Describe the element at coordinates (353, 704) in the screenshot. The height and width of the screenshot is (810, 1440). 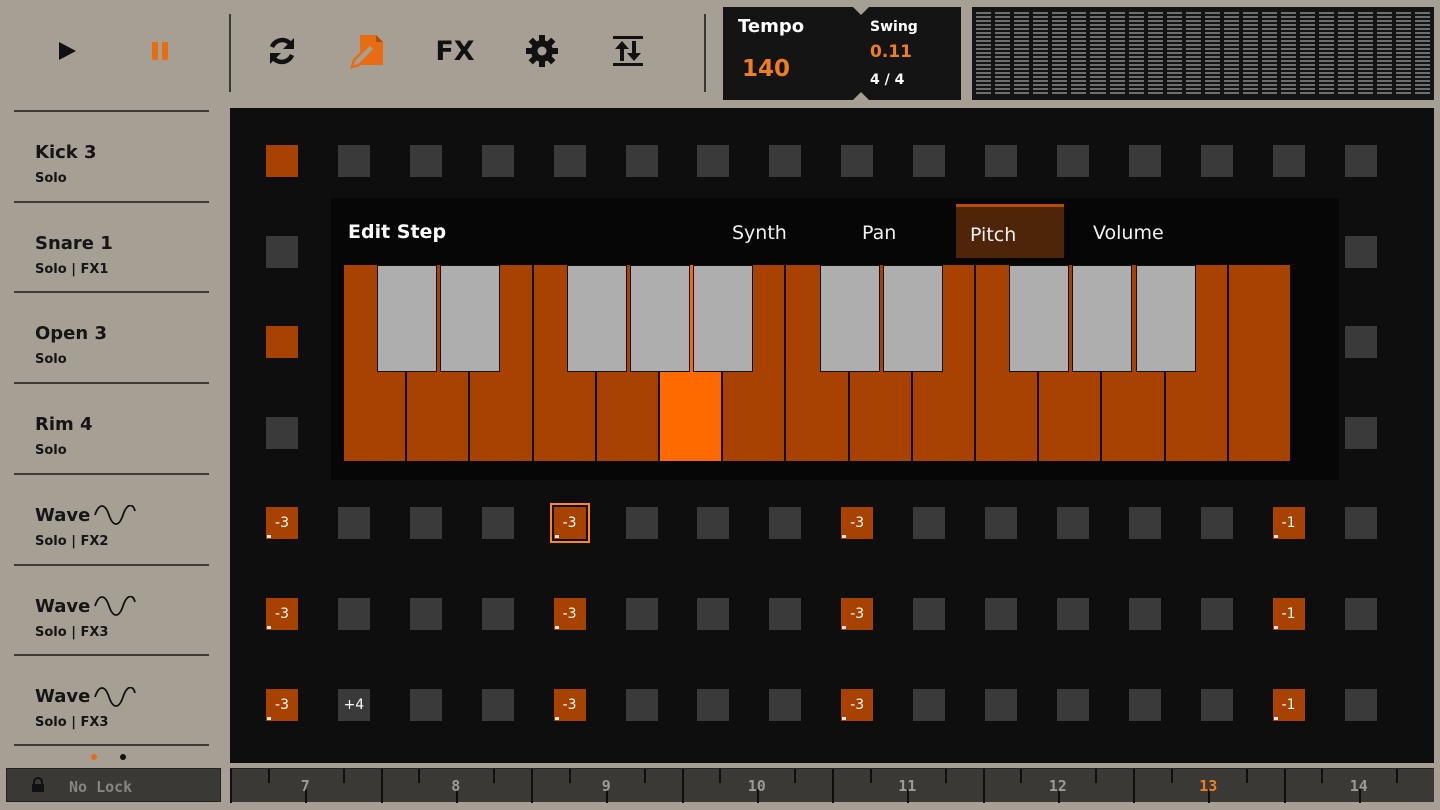
I see `step-cell: +4` at that location.